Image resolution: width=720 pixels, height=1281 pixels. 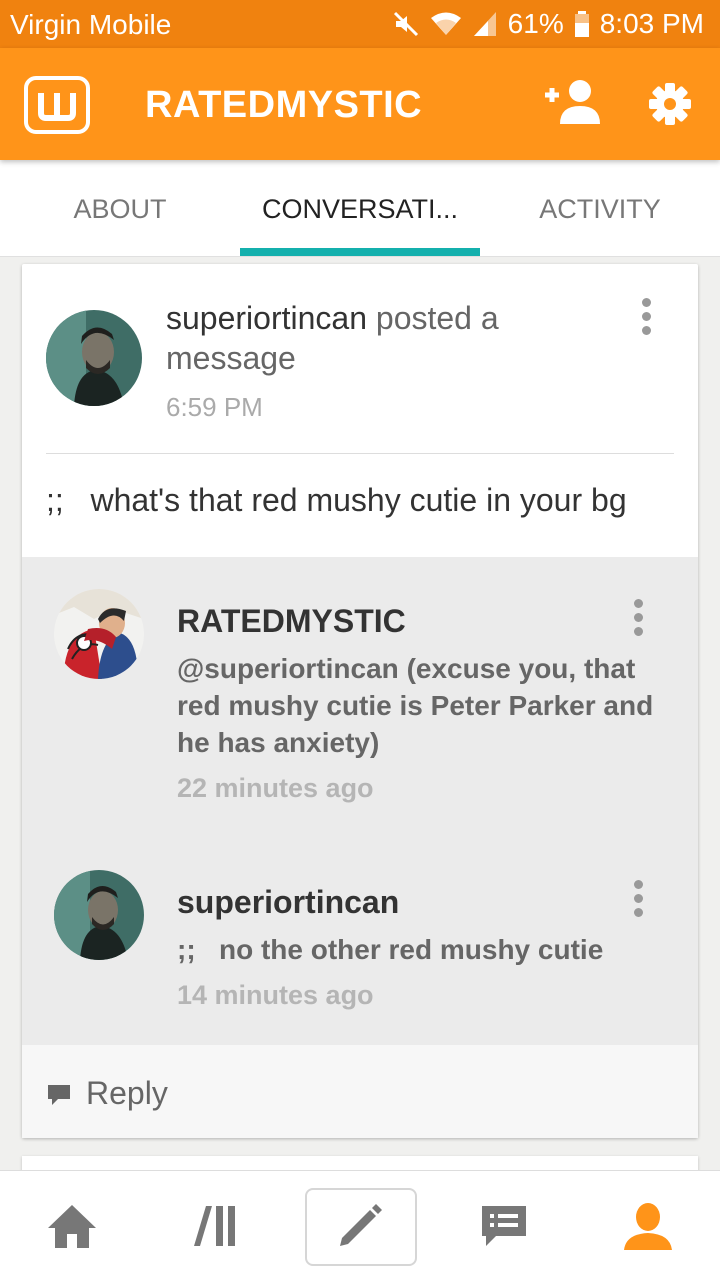 What do you see at coordinates (91, 24) in the screenshot?
I see `carrier-name: Virgin Mobile` at bounding box center [91, 24].